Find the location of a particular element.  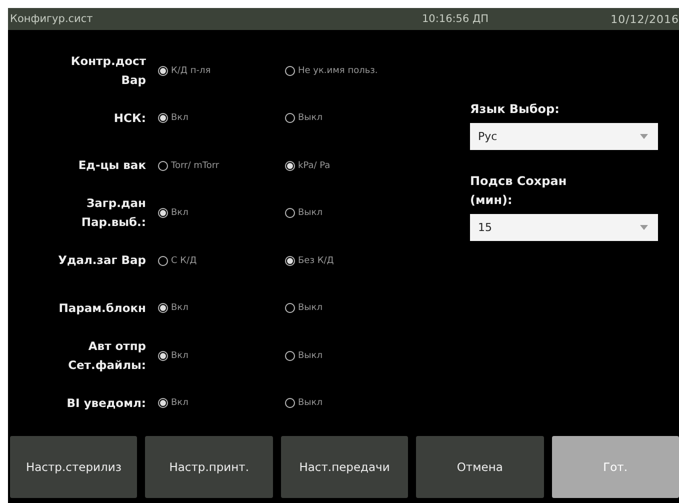

radio-option: Torr/ mTorr is located at coordinates (221, 165).